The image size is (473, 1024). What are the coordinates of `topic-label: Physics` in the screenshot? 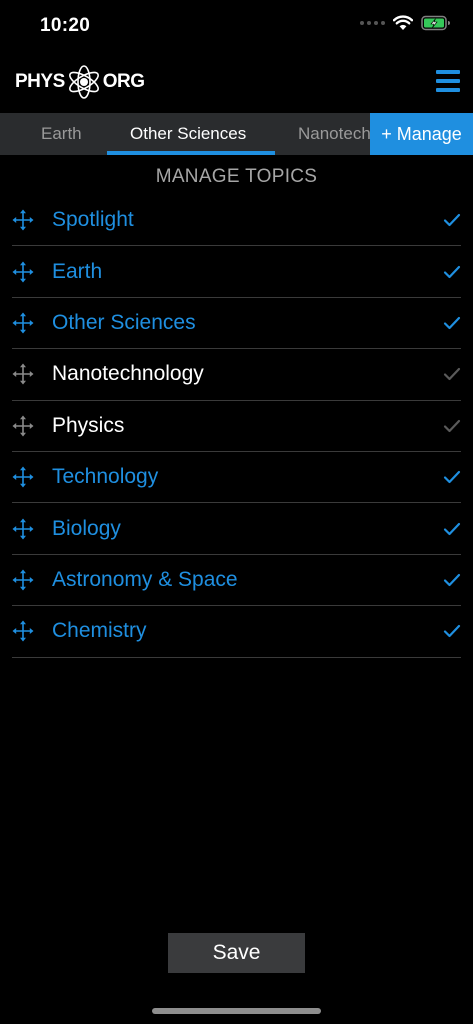 It's located at (88, 425).